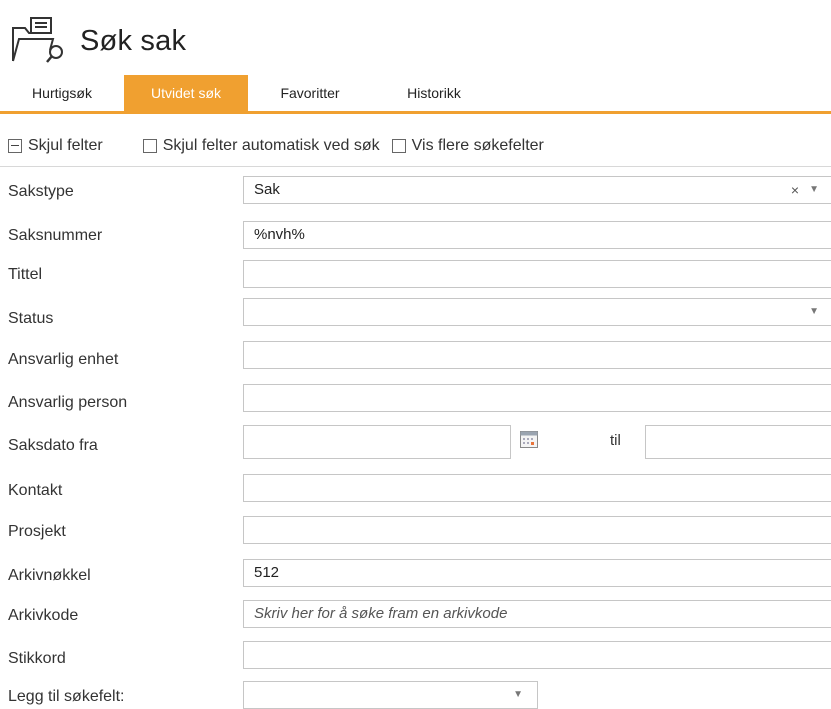  What do you see at coordinates (537, 312) in the screenshot?
I see `status-select: ▼` at bounding box center [537, 312].